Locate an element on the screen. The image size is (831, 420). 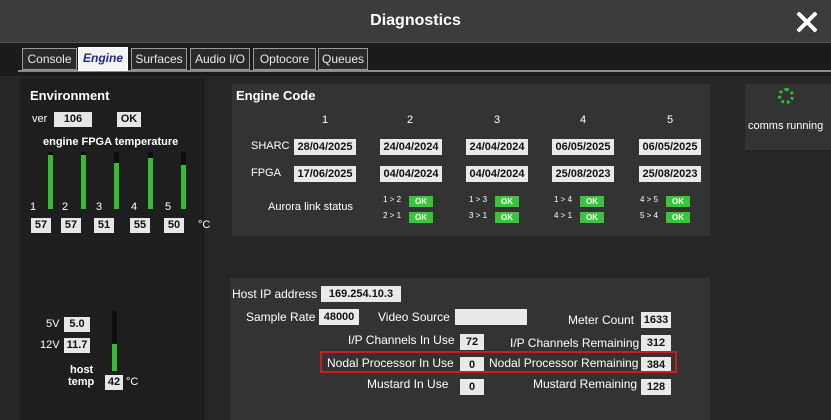
ip-remaining-label: I/P Channels Remaining is located at coordinates (575, 343).